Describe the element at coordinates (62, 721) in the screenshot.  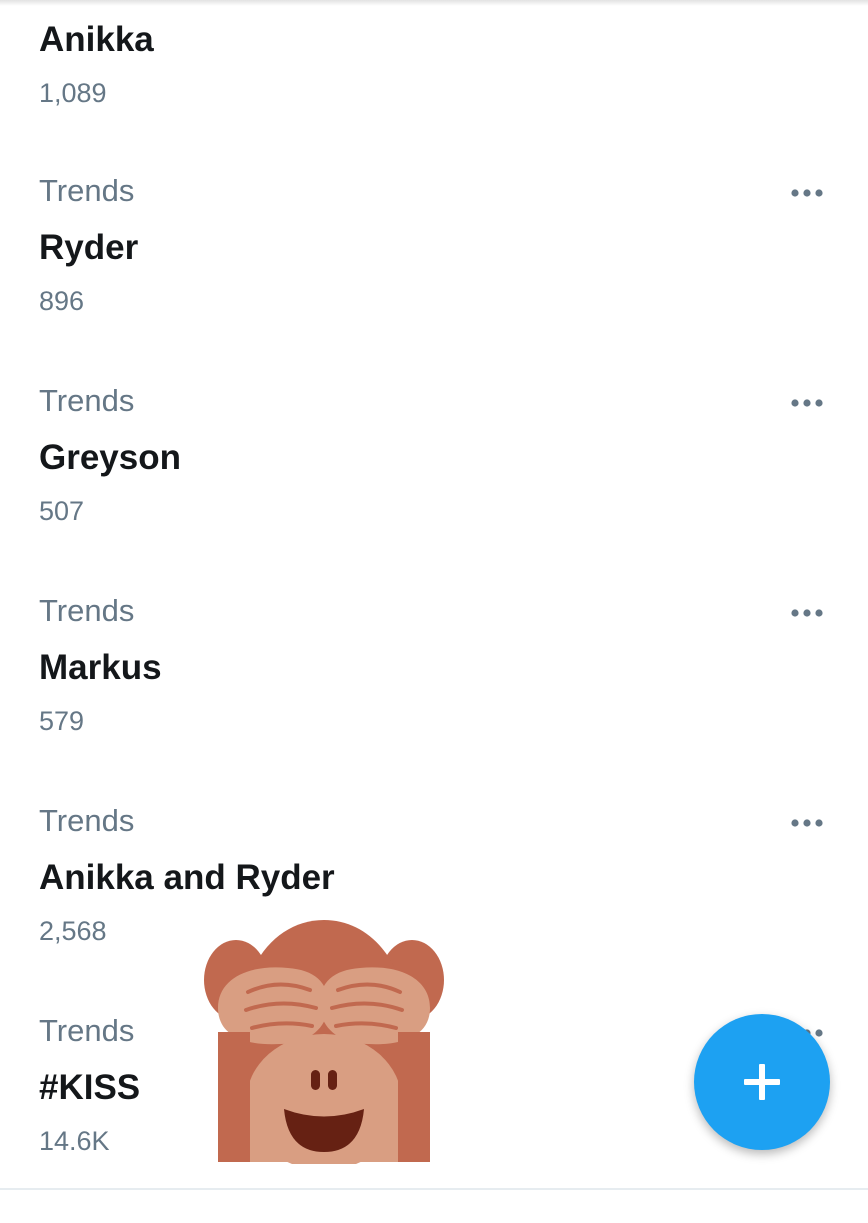
I see `trend-tweet-count: 579` at that location.